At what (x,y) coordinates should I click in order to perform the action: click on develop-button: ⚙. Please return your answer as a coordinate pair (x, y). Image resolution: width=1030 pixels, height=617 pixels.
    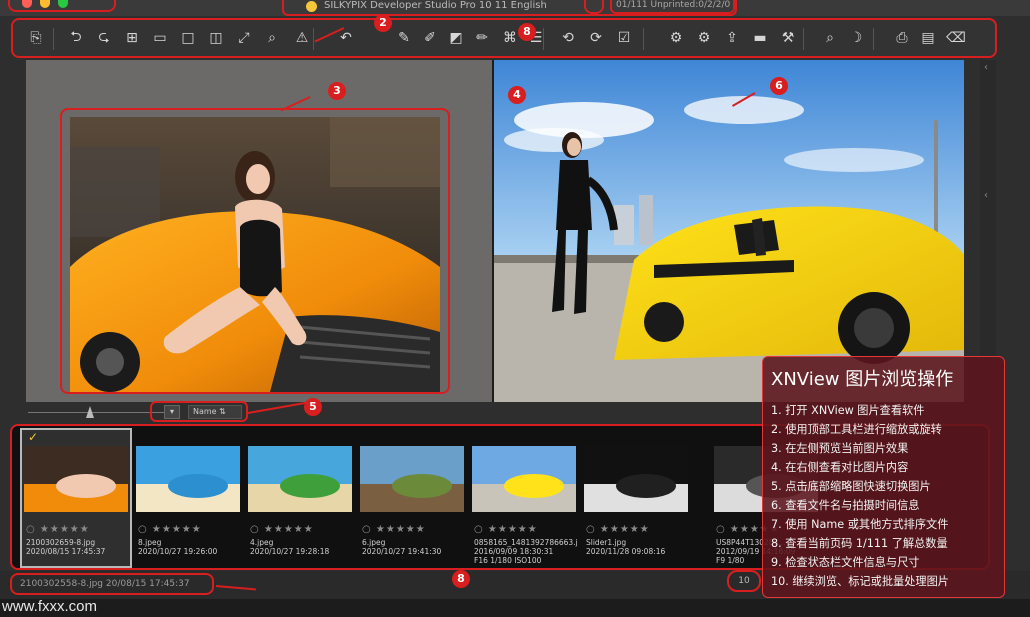
    Looking at the image, I should click on (676, 38).